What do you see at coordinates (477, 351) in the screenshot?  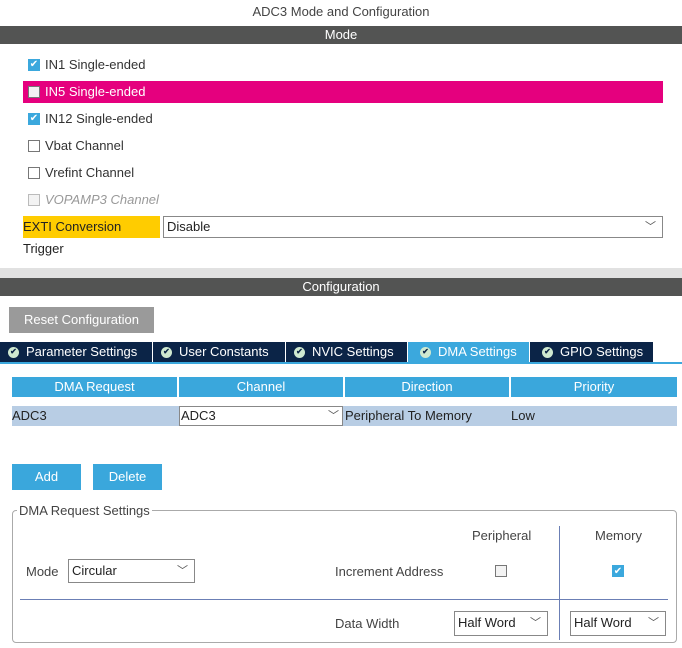 I see `tab-label: DMA Settings` at bounding box center [477, 351].